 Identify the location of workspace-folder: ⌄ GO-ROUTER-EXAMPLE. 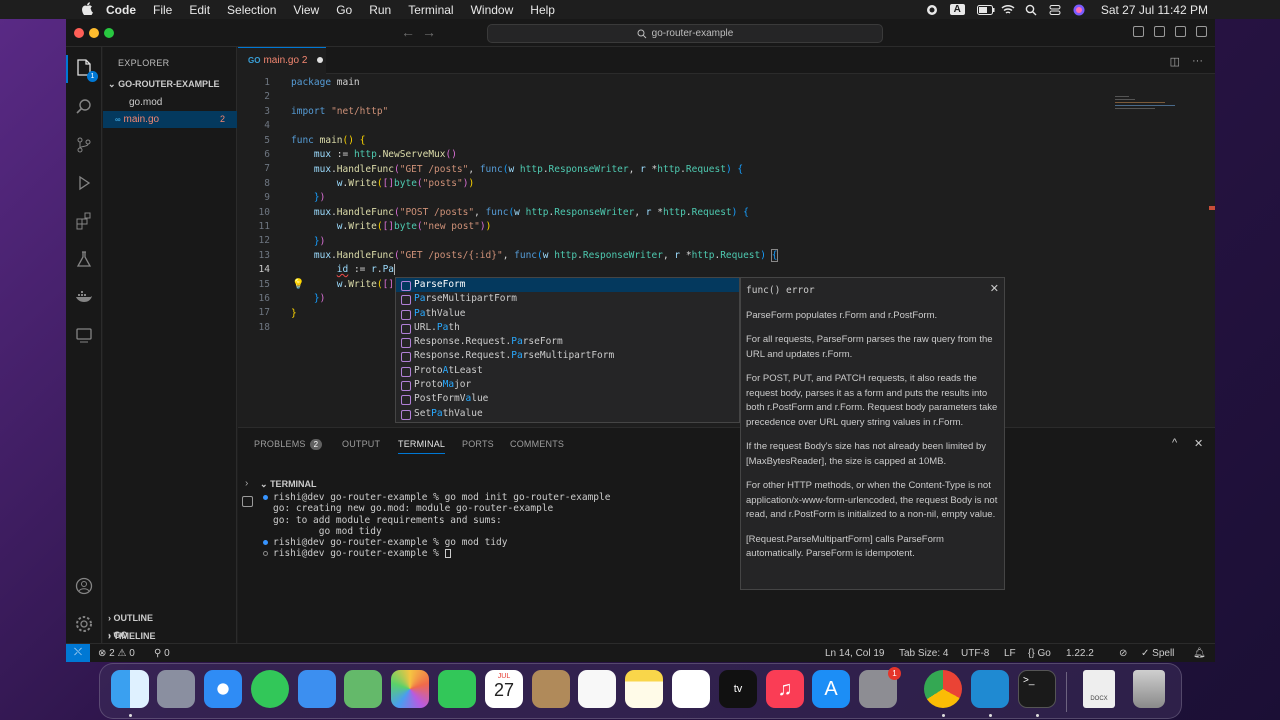
(164, 84).